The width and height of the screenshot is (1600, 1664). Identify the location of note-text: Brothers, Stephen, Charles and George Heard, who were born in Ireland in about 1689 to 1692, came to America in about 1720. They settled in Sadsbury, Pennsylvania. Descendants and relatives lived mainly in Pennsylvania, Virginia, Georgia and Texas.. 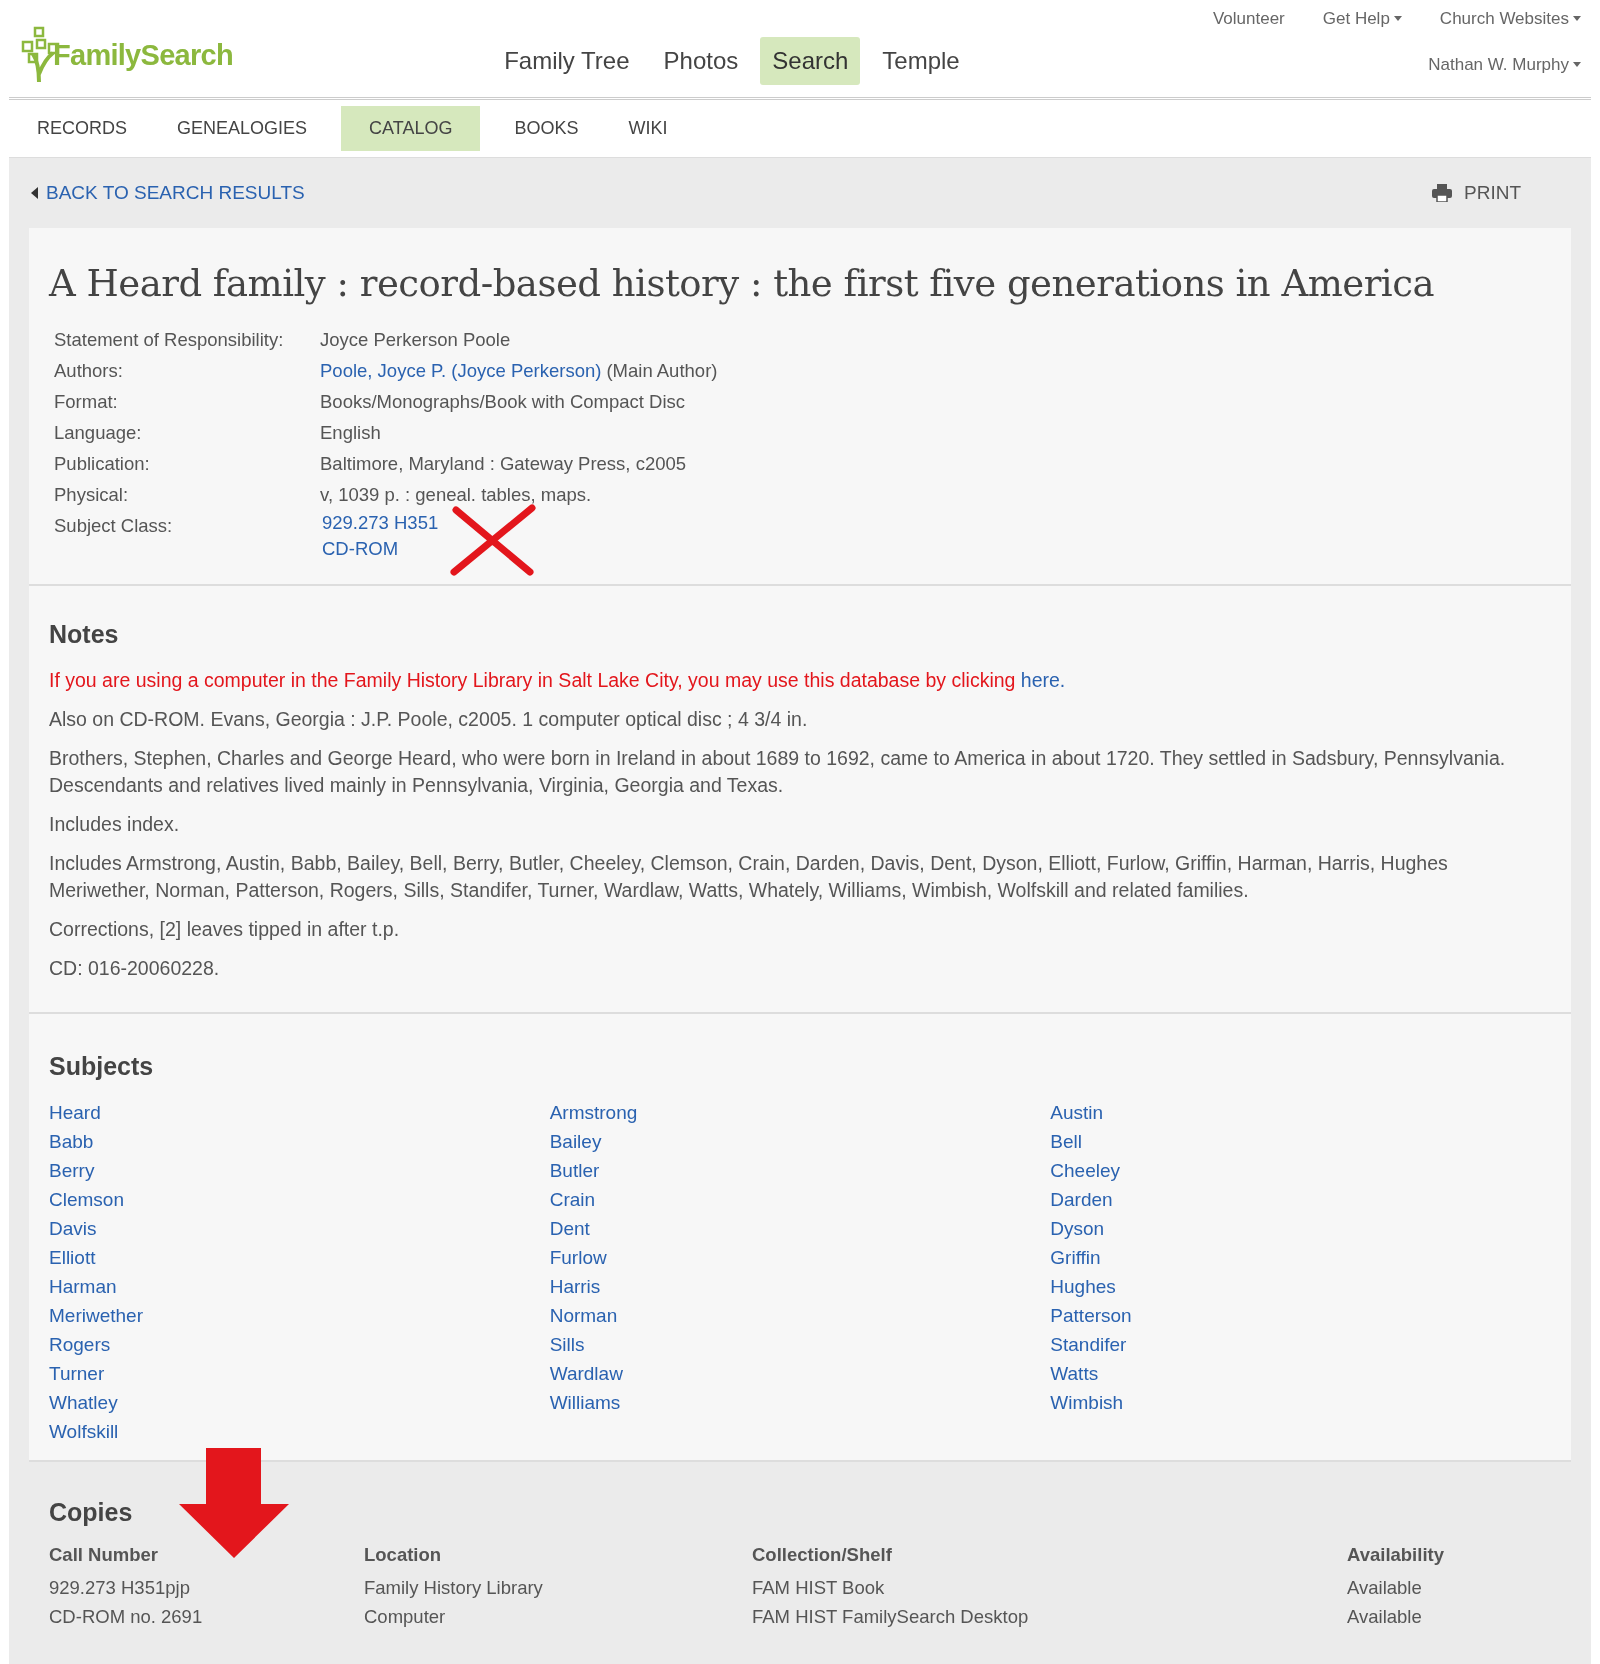
(778, 772).